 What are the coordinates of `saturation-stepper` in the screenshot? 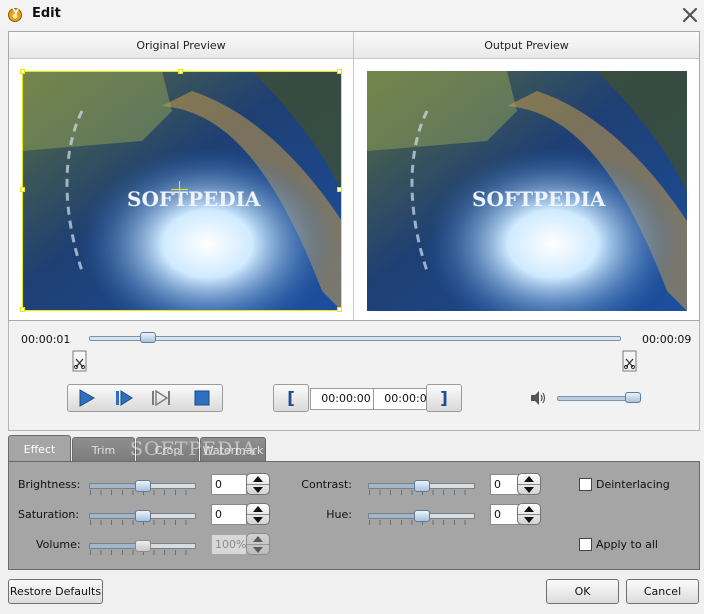 It's located at (258, 514).